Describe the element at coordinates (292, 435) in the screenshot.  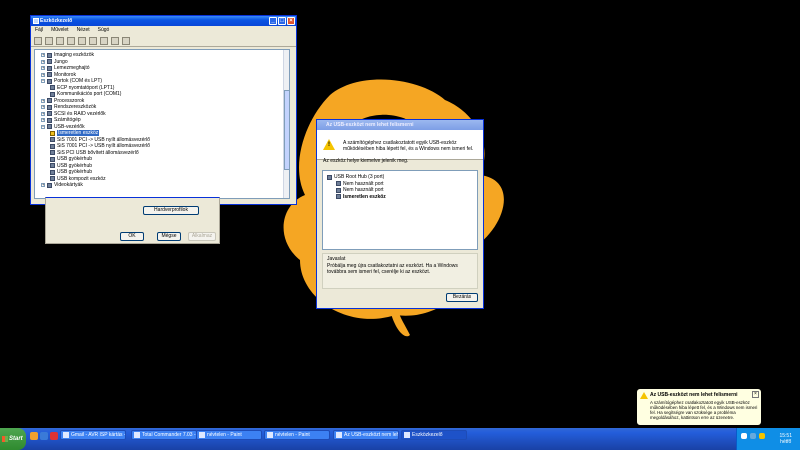
I see `taskbar-button-label: névtelen - Paint` at that location.